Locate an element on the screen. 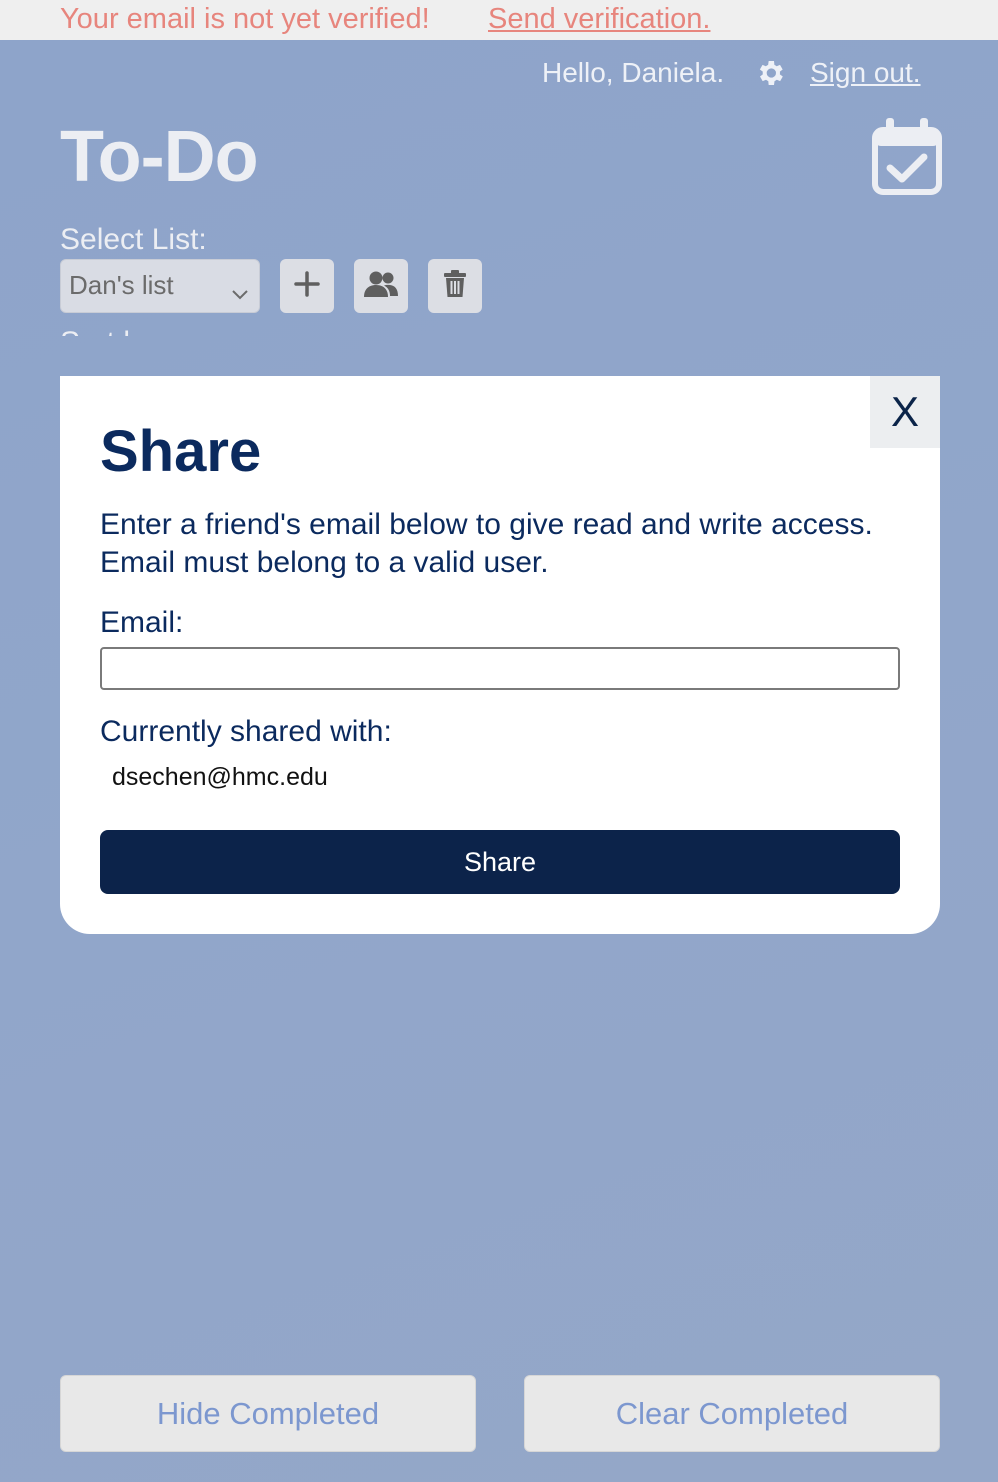 This screenshot has width=998, height=1482. dialog-title: Share is located at coordinates (181, 451).